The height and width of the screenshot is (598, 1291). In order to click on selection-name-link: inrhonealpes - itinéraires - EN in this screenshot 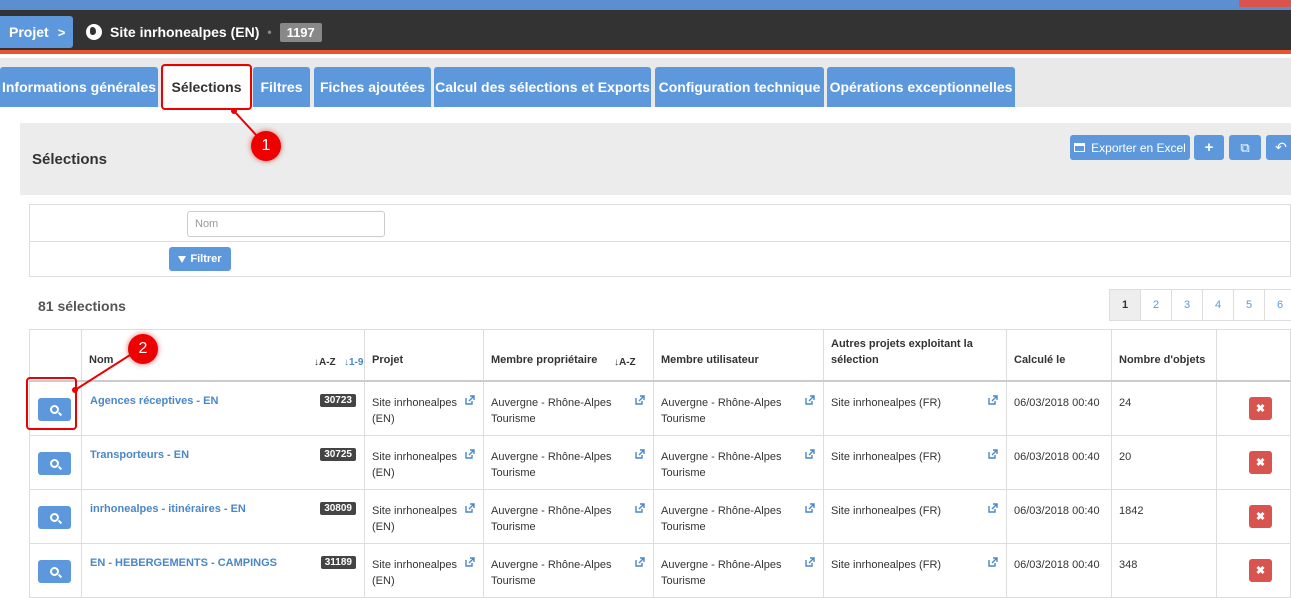, I will do `click(168, 509)`.